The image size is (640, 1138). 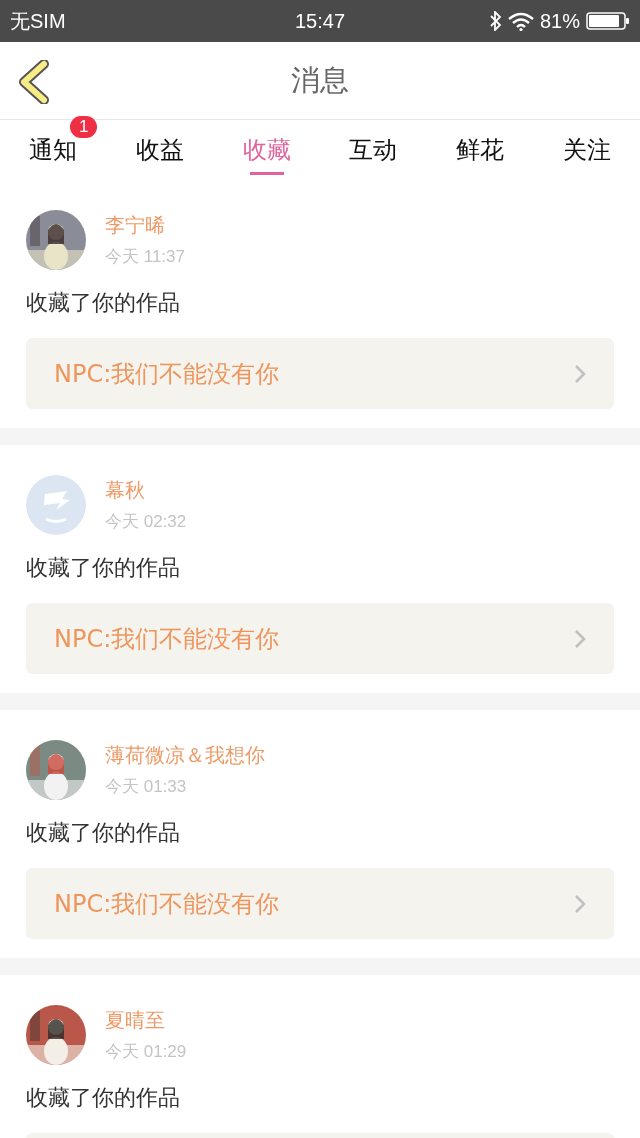 What do you see at coordinates (84, 127) in the screenshot?
I see `notification-badge: 1` at bounding box center [84, 127].